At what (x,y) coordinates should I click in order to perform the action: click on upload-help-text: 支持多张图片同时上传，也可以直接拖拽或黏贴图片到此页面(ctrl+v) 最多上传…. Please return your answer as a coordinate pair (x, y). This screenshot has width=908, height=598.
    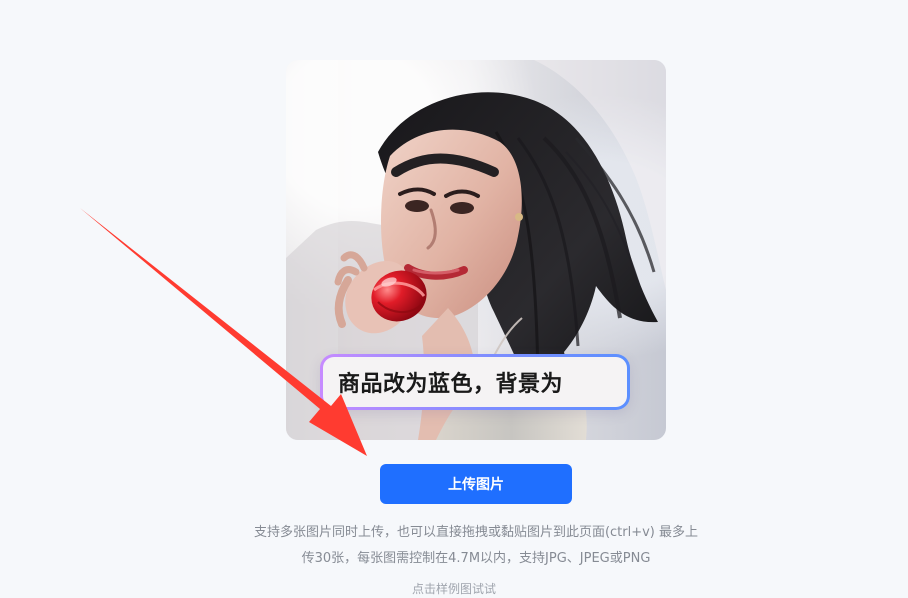
    Looking at the image, I should click on (476, 545).